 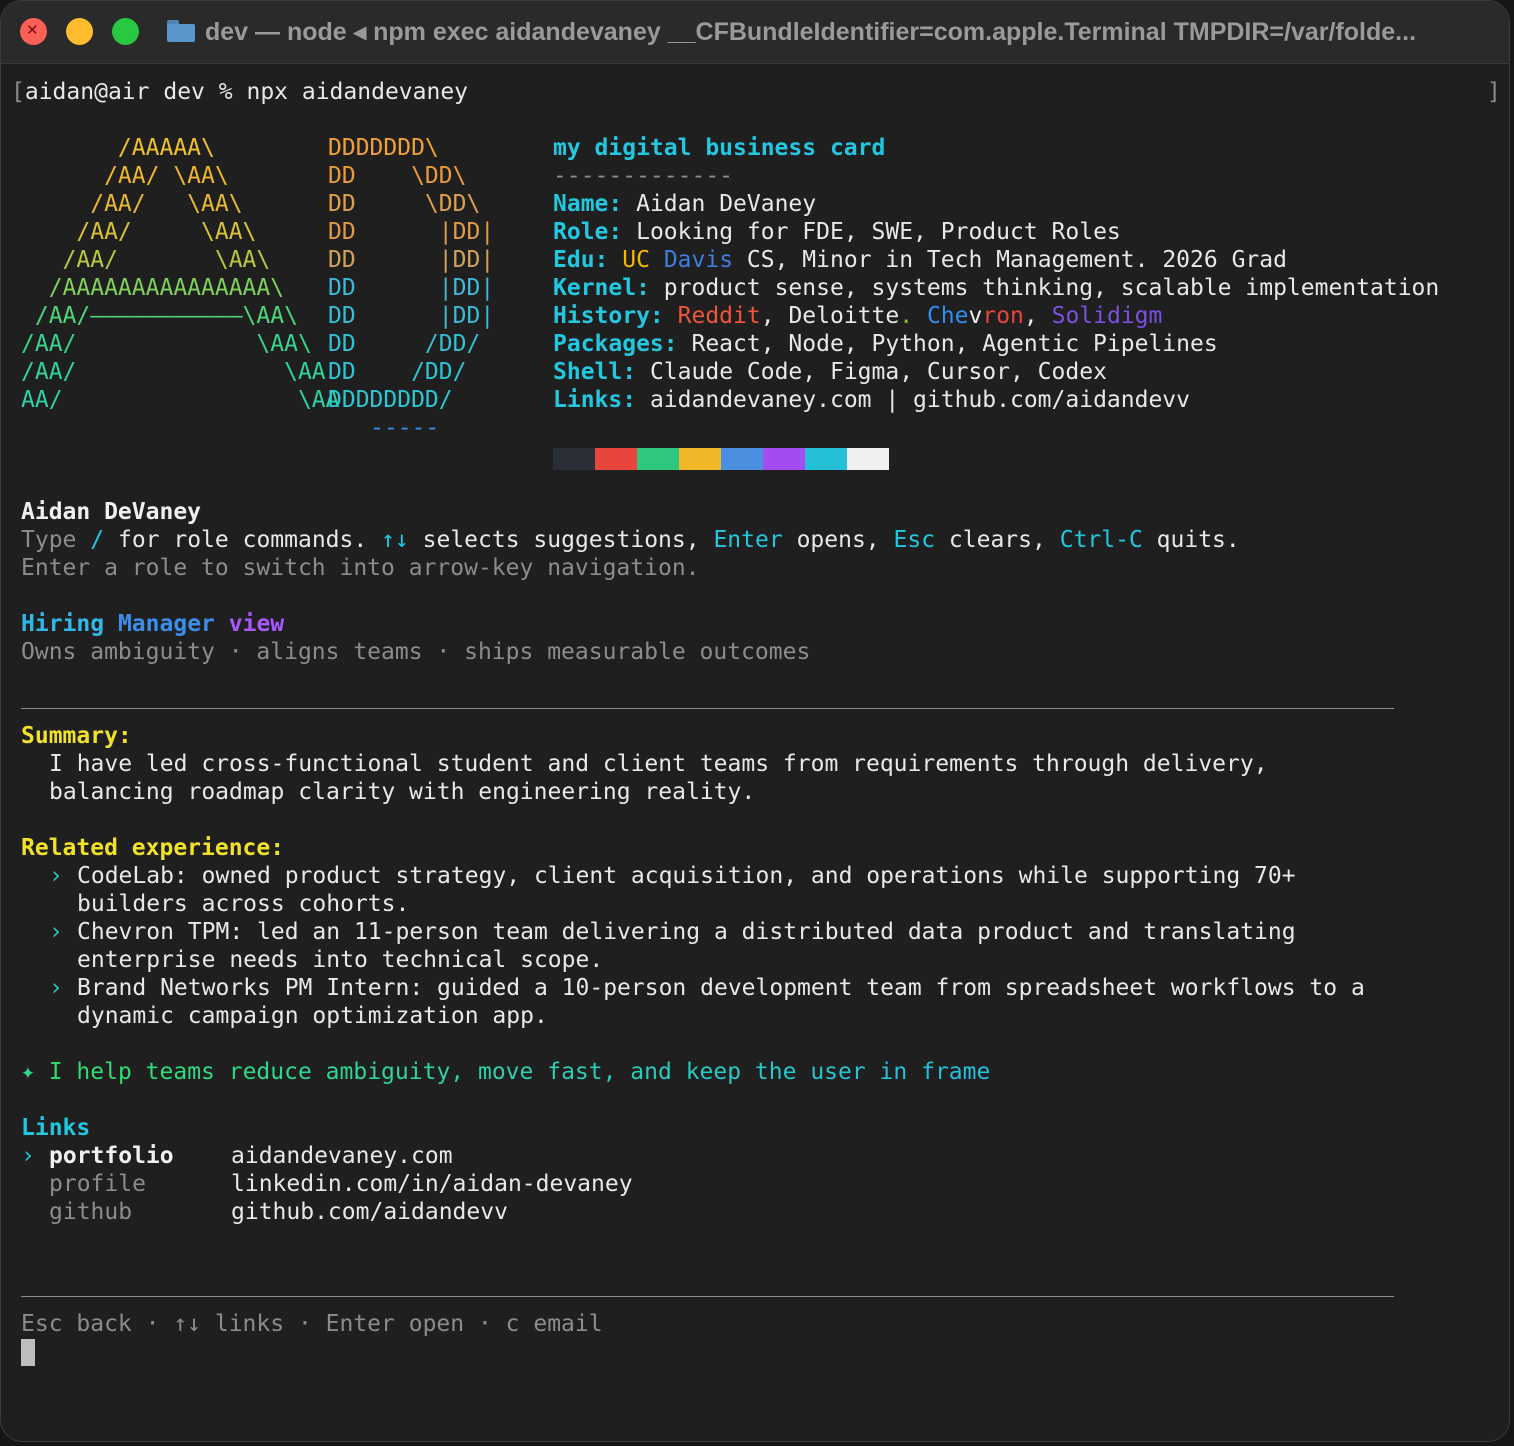 What do you see at coordinates (719, 148) in the screenshot?
I see `card-heading: my digital business card` at bounding box center [719, 148].